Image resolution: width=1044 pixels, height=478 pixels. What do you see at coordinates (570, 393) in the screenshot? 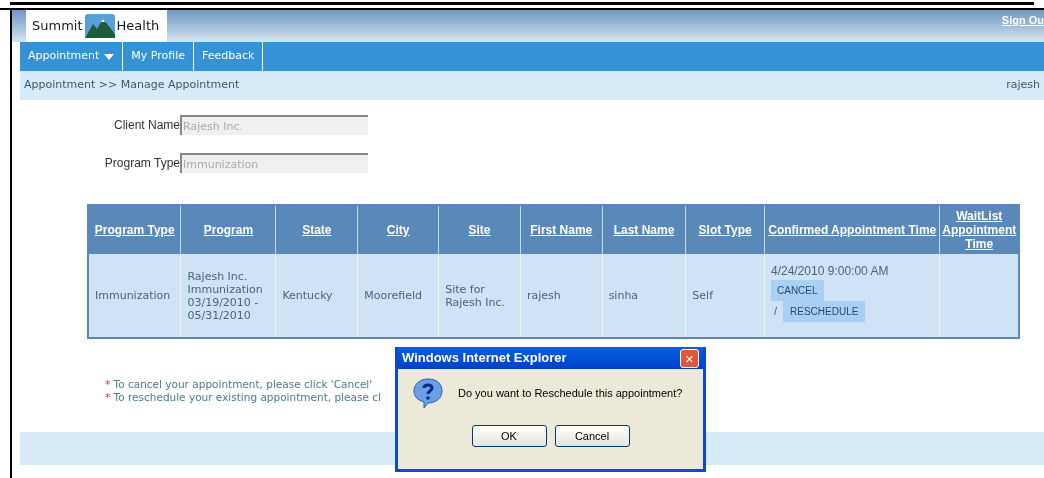
I see `dialog-message: Do you want to Reschedule this appointment?` at bounding box center [570, 393].